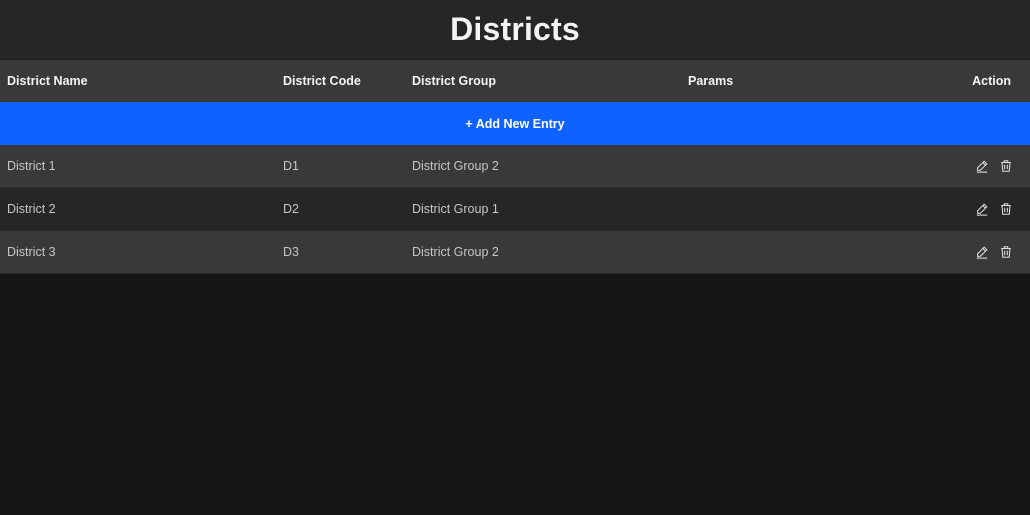 Image resolution: width=1030 pixels, height=515 pixels. Describe the element at coordinates (291, 209) in the screenshot. I see `cell-district-code: D2` at that location.